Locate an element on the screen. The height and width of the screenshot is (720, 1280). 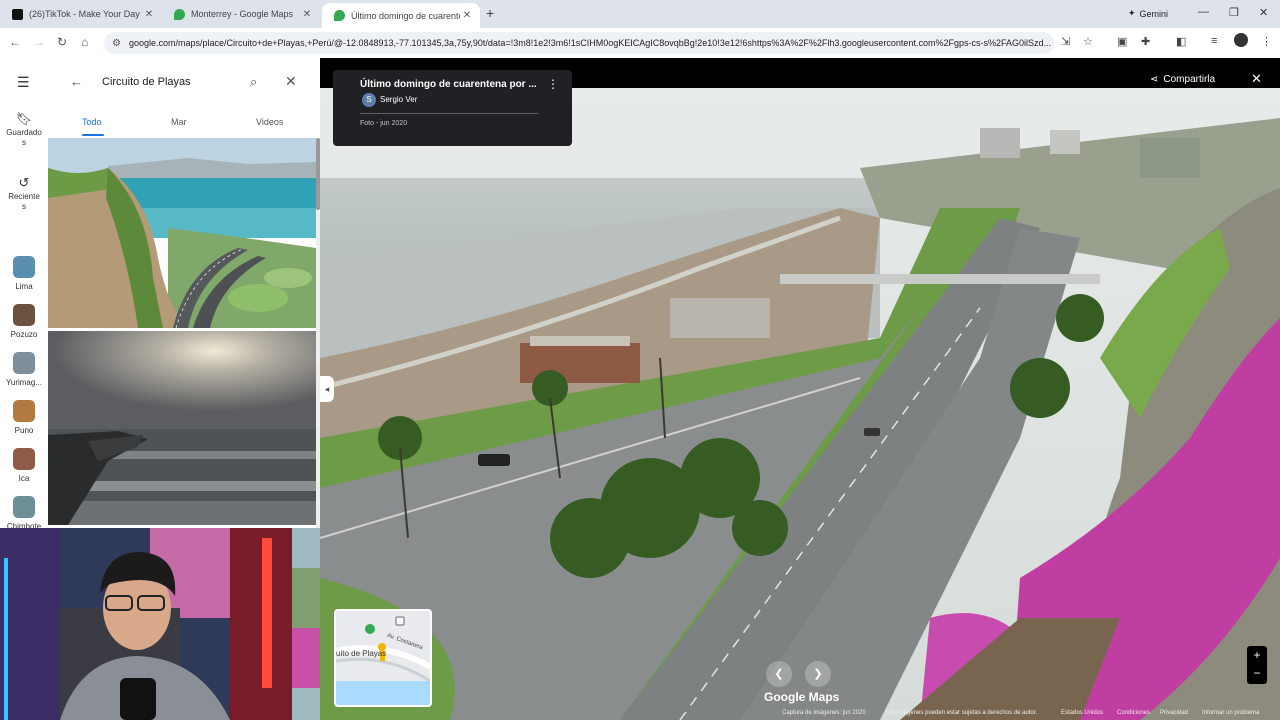
reload-icon: ↻ is located at coordinates (62, 42).